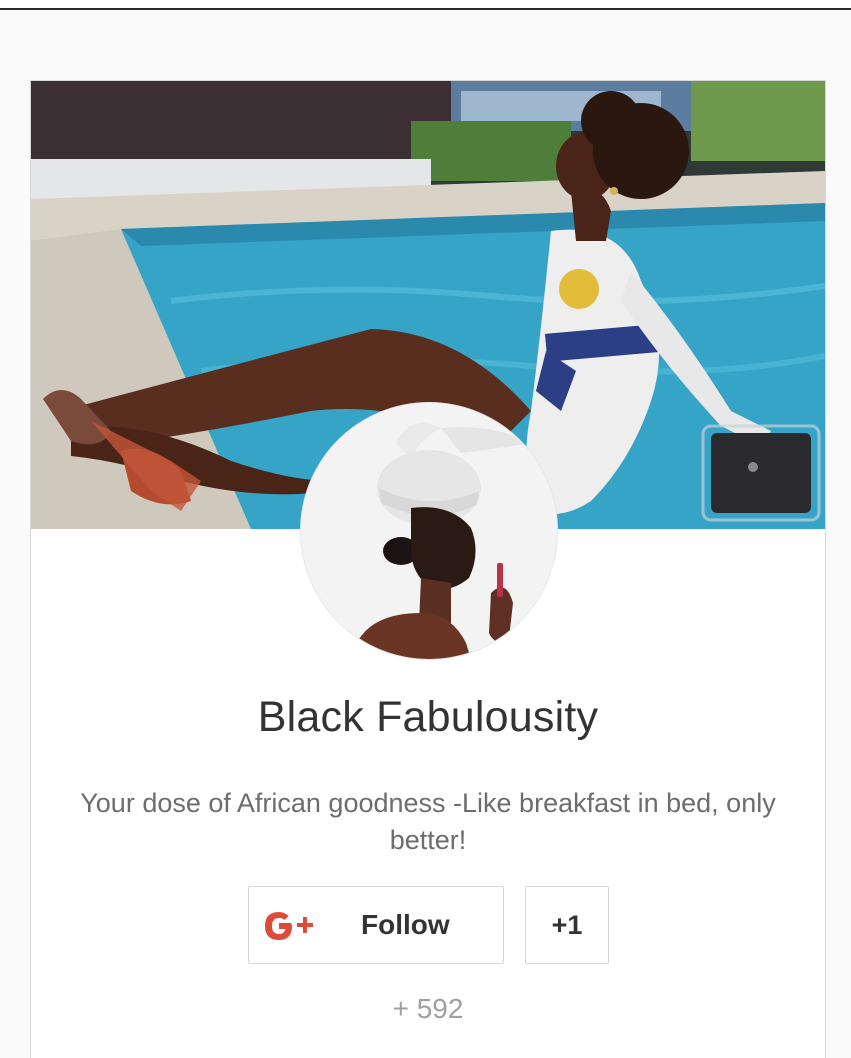 This screenshot has height=1058, width=851. I want to click on follow-label: Follow, so click(405, 924).